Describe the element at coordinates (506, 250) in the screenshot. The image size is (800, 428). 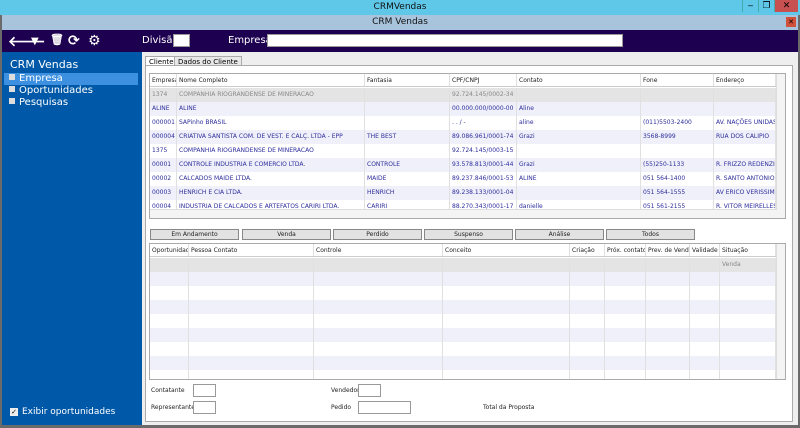
I see `column-header: Conceito` at that location.